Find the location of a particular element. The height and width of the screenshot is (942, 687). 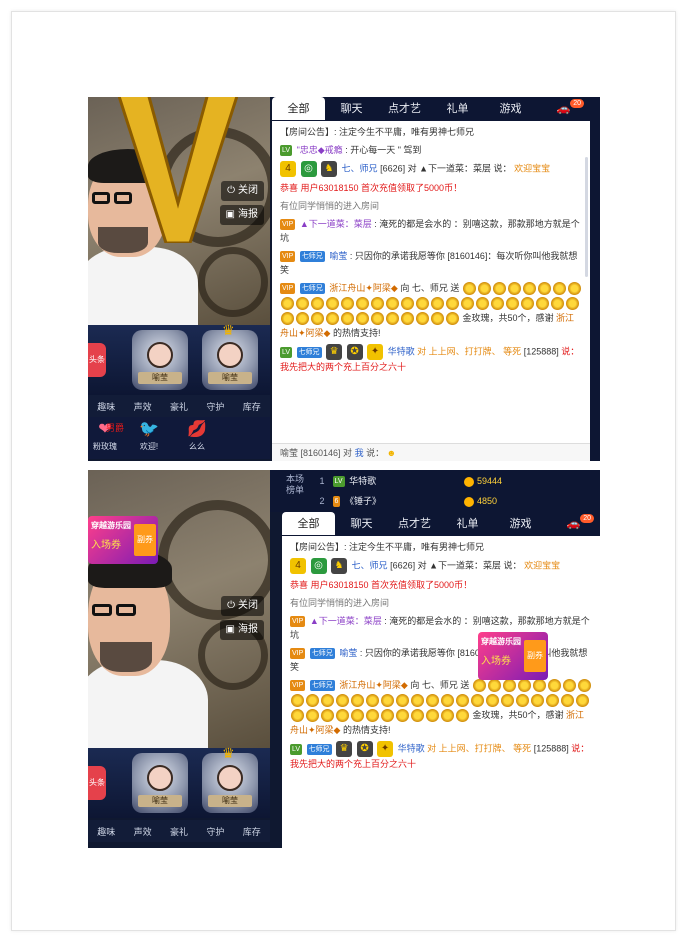

bottom-nav: 趣味 声效 豪礼 守护 库存 is located at coordinates (179, 831).